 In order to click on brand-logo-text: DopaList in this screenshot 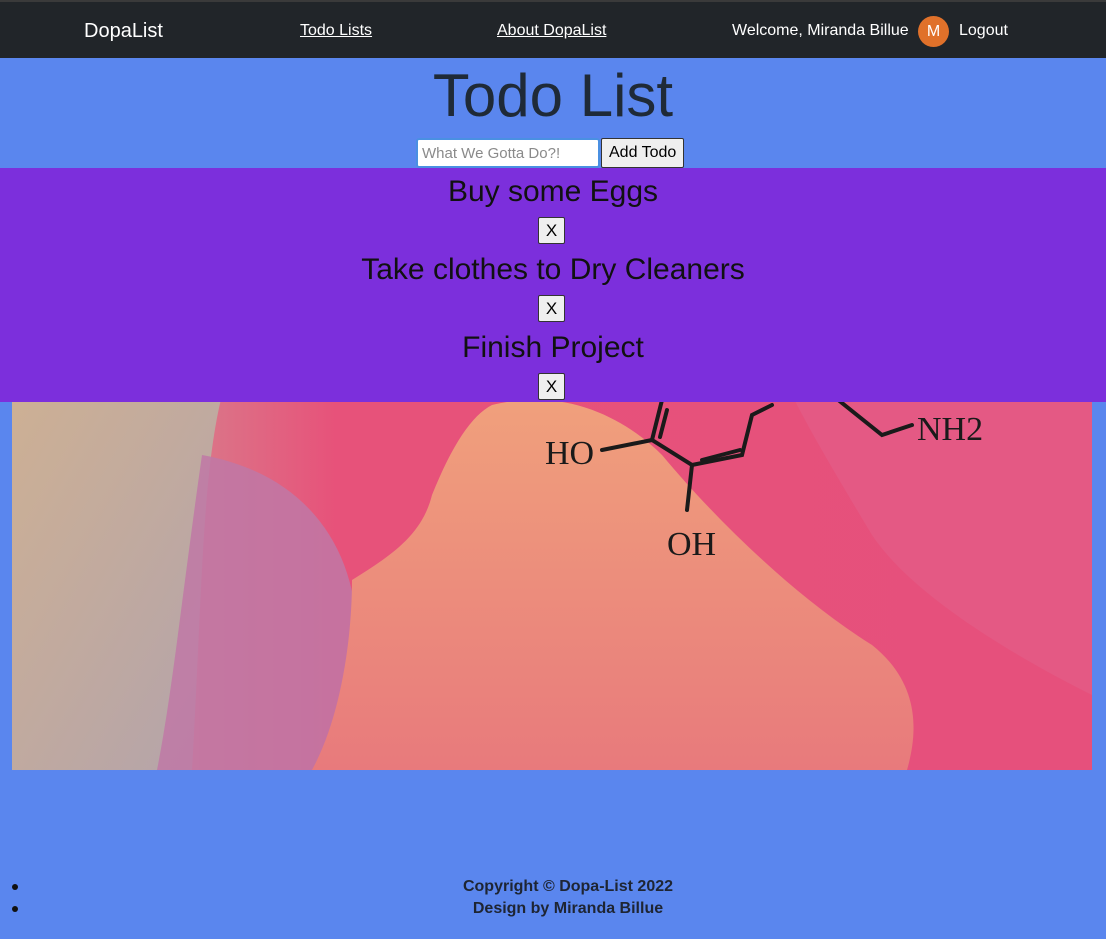, I will do `click(123, 31)`.